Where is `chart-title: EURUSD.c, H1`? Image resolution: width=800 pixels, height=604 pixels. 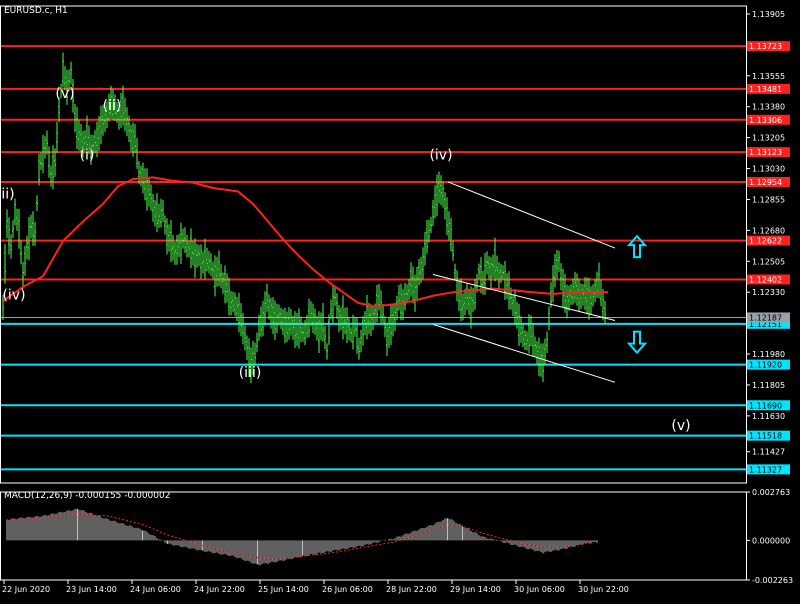 chart-title: EURUSD.c, H1 is located at coordinates (36, 11).